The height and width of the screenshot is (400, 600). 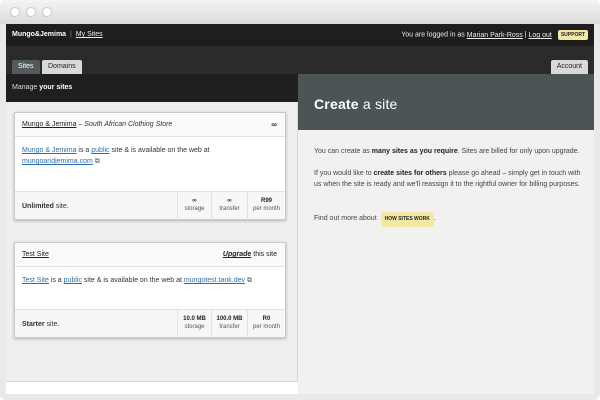 I want to click on transfer-value: ∞, so click(x=229, y=201).